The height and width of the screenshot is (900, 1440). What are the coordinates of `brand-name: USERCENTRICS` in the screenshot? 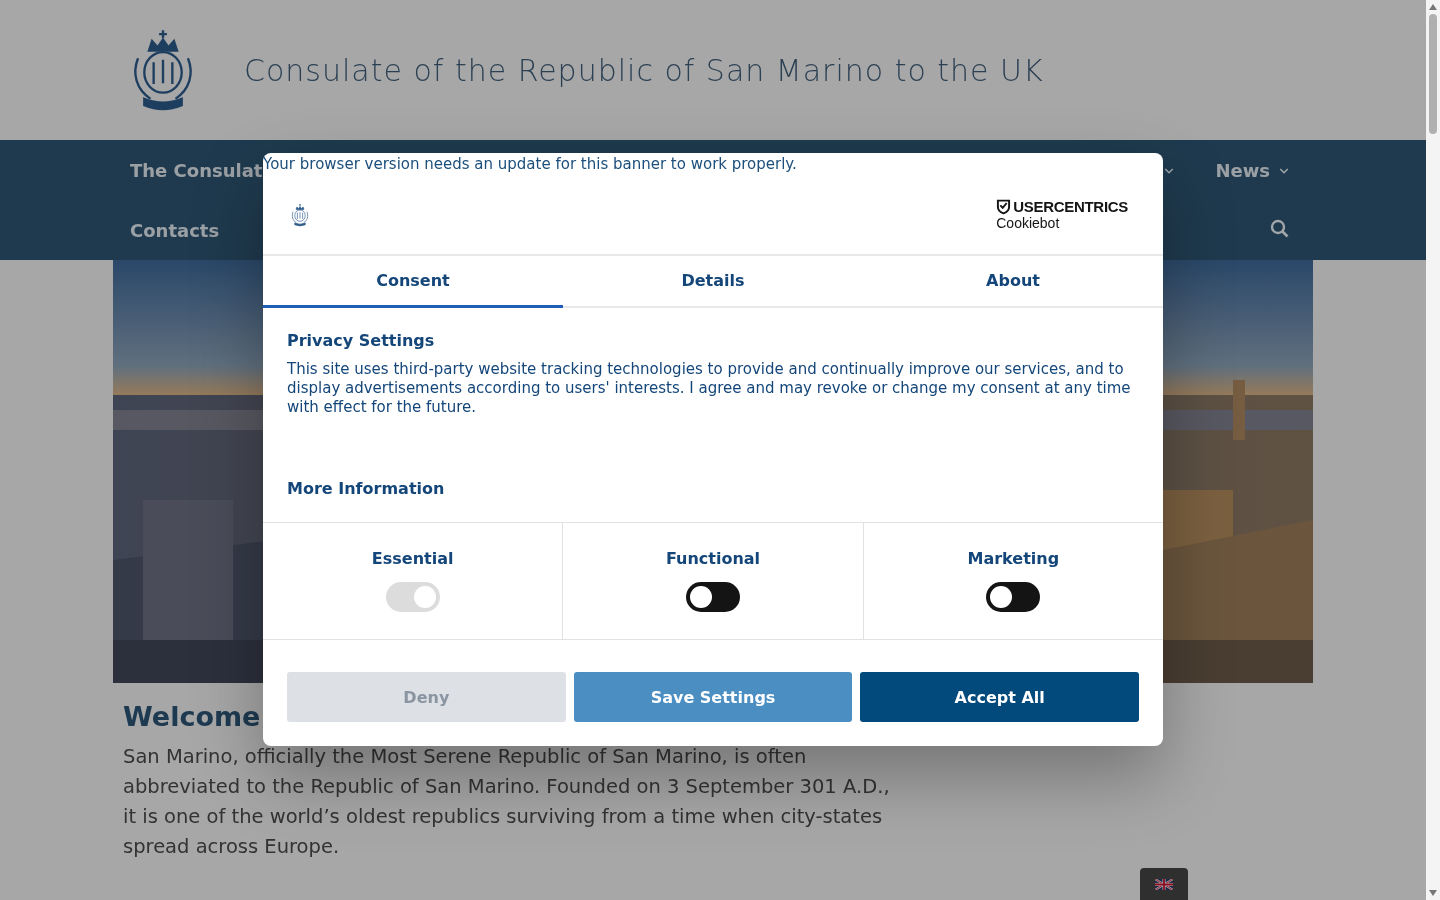 It's located at (1070, 206).